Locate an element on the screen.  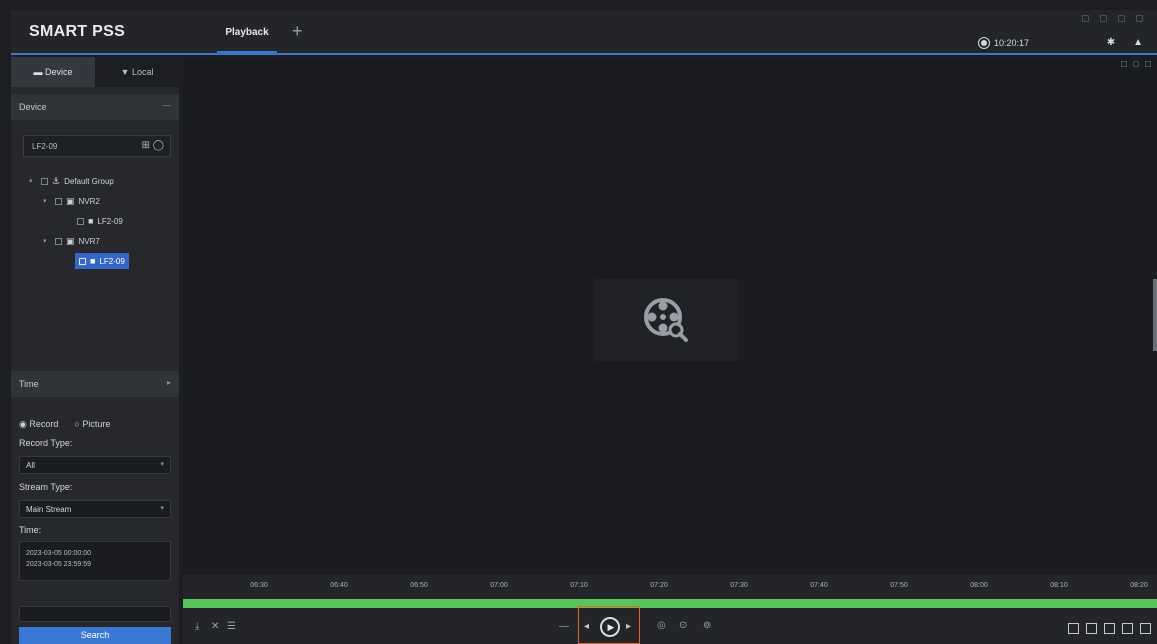
device-tab-icon: ▬ is located at coordinates (39, 72).